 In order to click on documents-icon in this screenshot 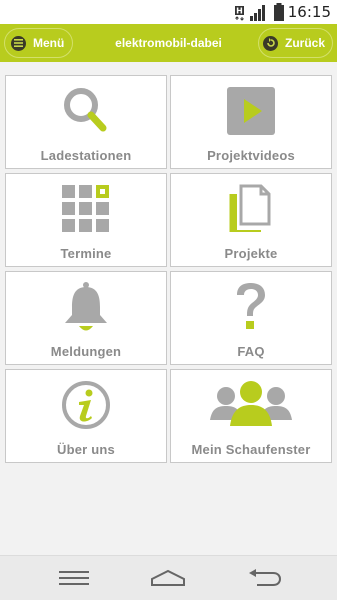, I will do `click(250, 208)`.